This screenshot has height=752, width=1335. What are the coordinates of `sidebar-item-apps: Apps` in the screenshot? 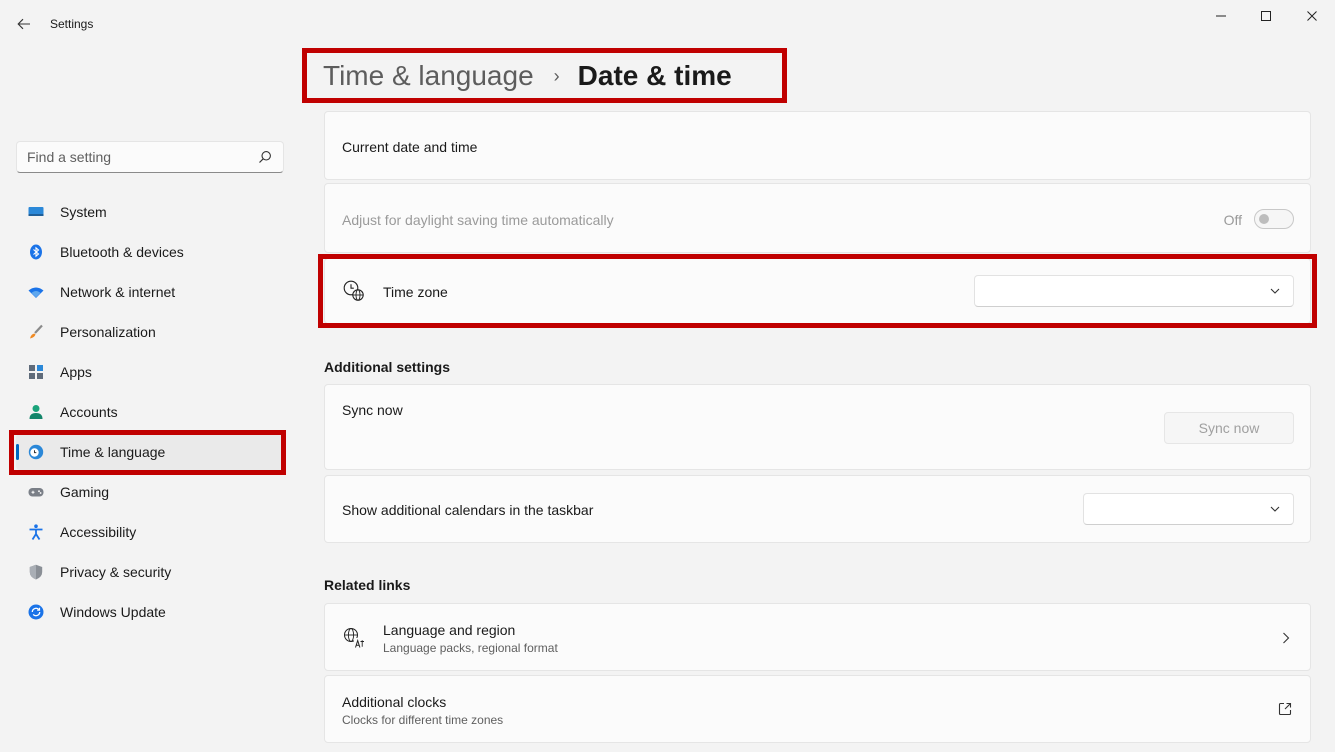 It's located at (150, 372).